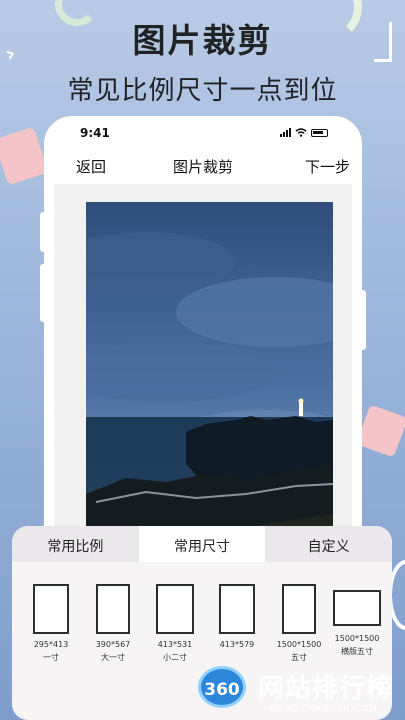  What do you see at coordinates (75, 544) in the screenshot?
I see `tab-common-ratio: 常用比例` at bounding box center [75, 544].